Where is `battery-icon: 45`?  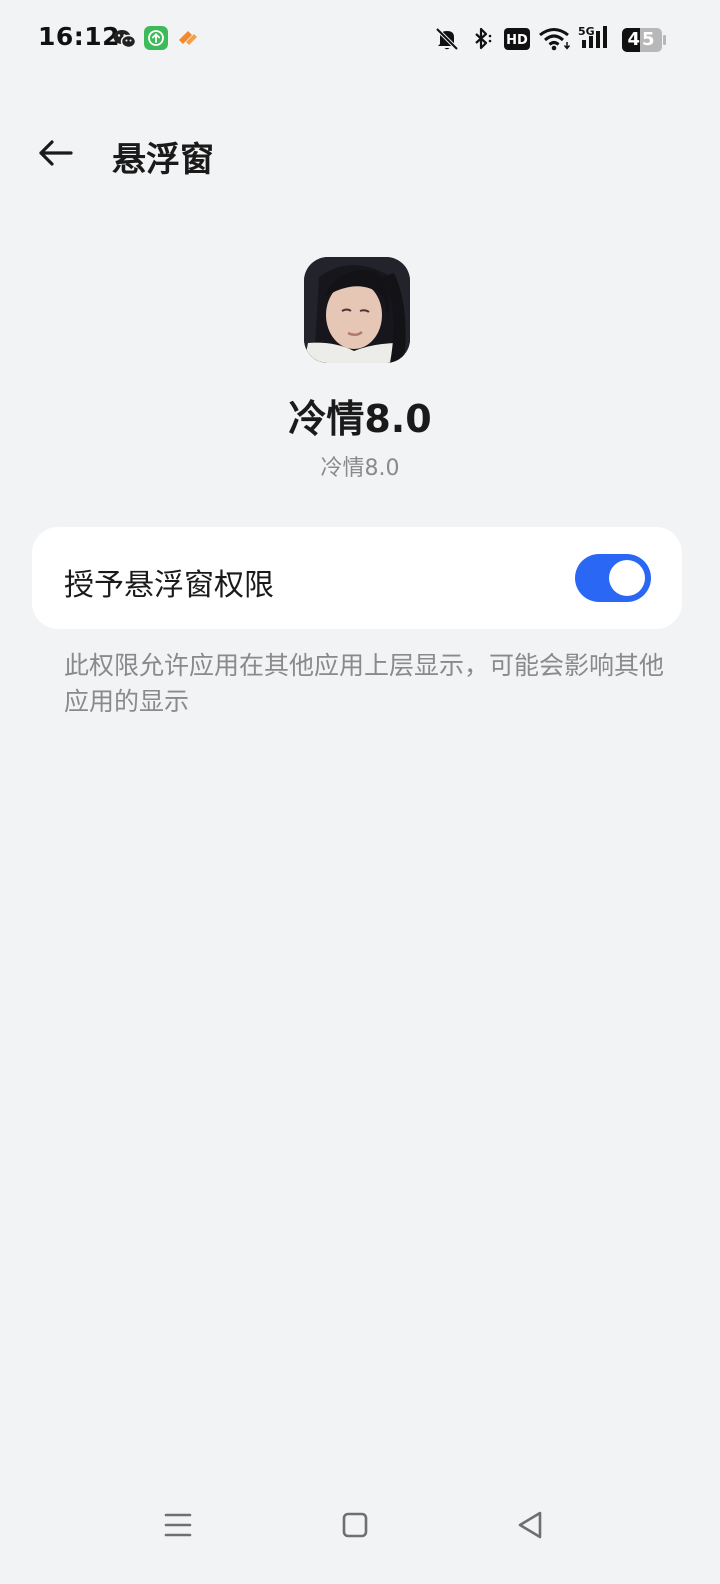
battery-icon: 45 is located at coordinates (645, 42).